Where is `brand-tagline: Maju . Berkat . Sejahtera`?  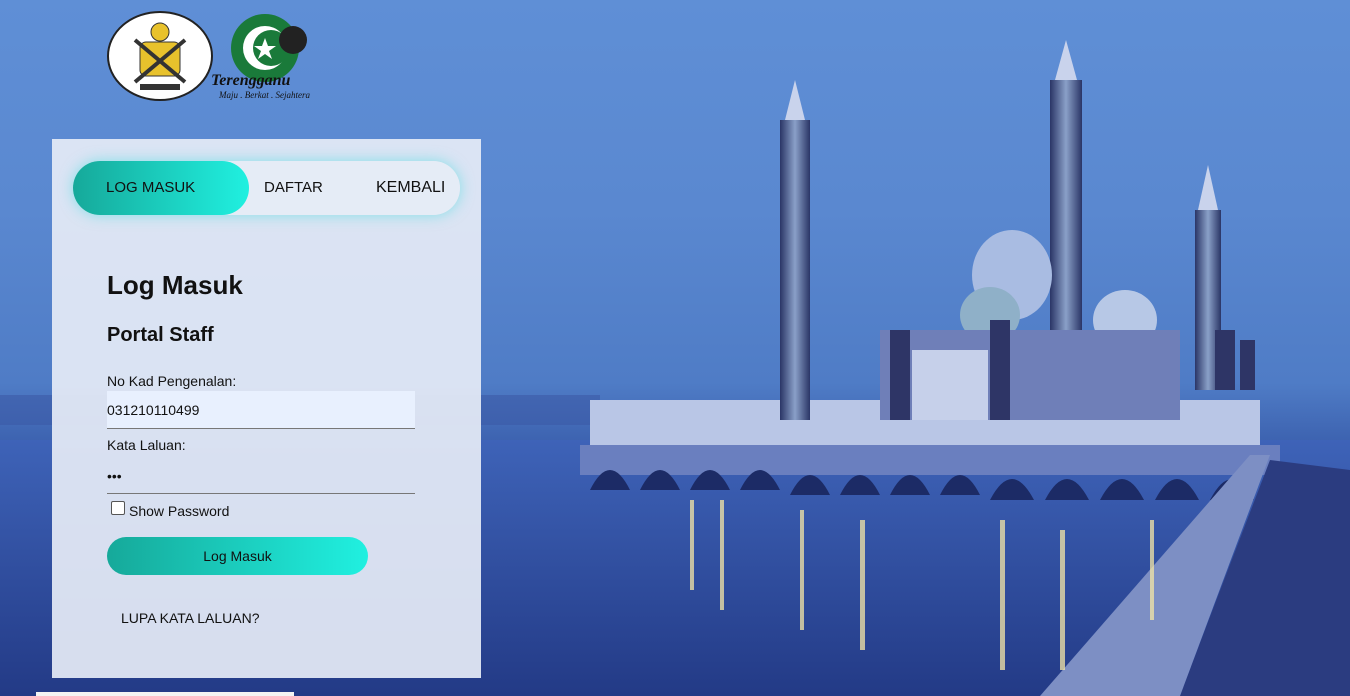 brand-tagline: Maju . Berkat . Sejahtera is located at coordinates (264, 95).